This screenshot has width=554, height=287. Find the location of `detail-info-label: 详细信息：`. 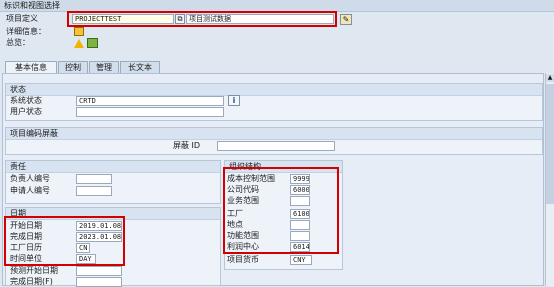

detail-info-label: 详细信息： is located at coordinates (26, 31).